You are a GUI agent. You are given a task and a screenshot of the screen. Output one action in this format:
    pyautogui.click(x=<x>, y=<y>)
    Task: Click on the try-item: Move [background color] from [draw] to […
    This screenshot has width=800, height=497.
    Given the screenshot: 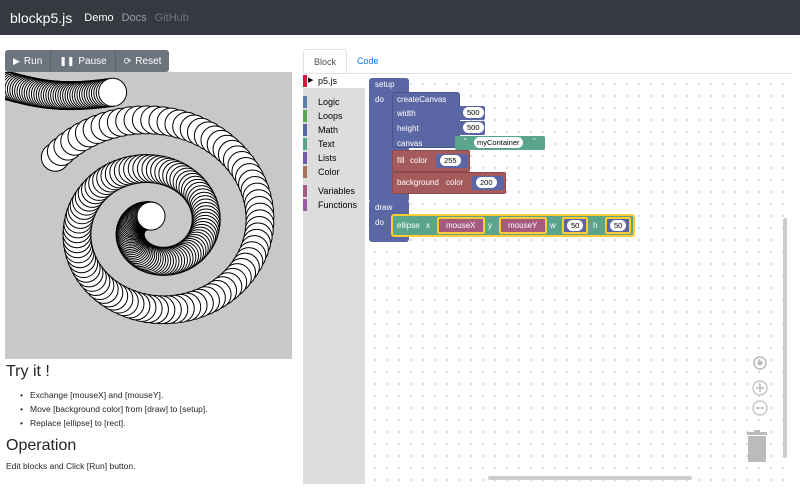 What is the action you would take?
    pyautogui.click(x=114, y=409)
    